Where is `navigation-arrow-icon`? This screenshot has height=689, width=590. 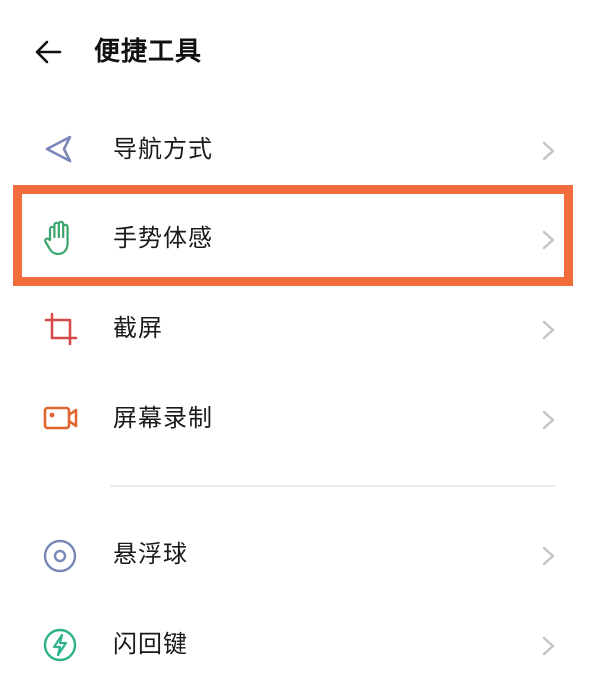 navigation-arrow-icon is located at coordinates (58, 149).